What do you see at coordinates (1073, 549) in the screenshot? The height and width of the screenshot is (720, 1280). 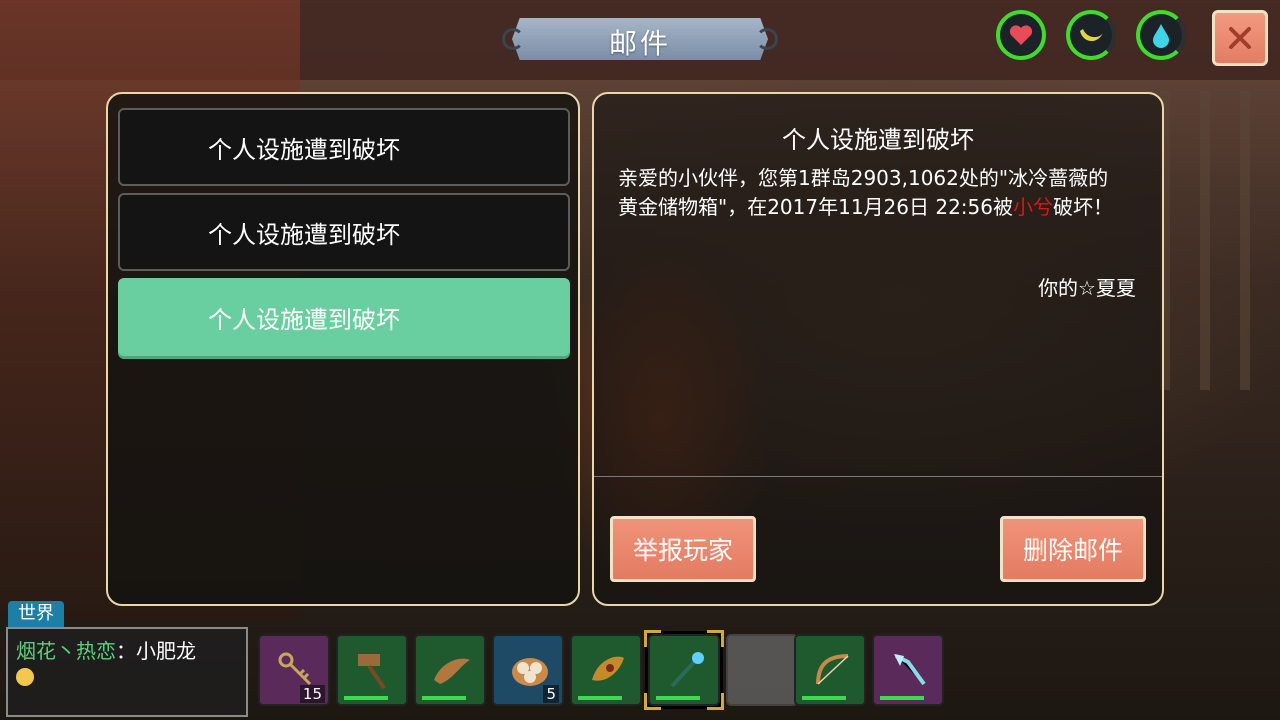 I see `delete-mail-button: 删除邮件` at bounding box center [1073, 549].